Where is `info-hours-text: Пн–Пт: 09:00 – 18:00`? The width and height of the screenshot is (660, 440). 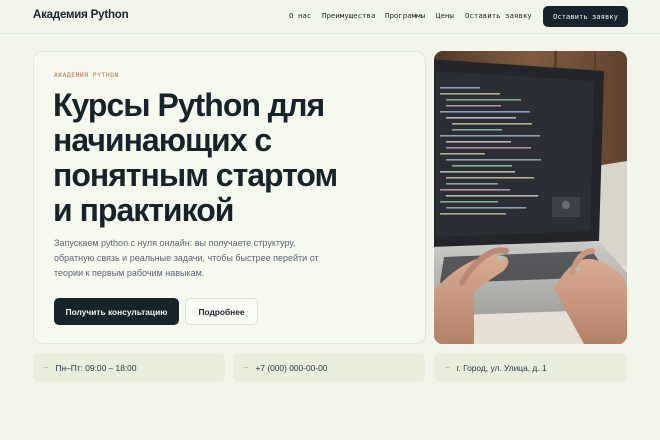
info-hours-text: Пн–Пт: 09:00 – 18:00 is located at coordinates (96, 367).